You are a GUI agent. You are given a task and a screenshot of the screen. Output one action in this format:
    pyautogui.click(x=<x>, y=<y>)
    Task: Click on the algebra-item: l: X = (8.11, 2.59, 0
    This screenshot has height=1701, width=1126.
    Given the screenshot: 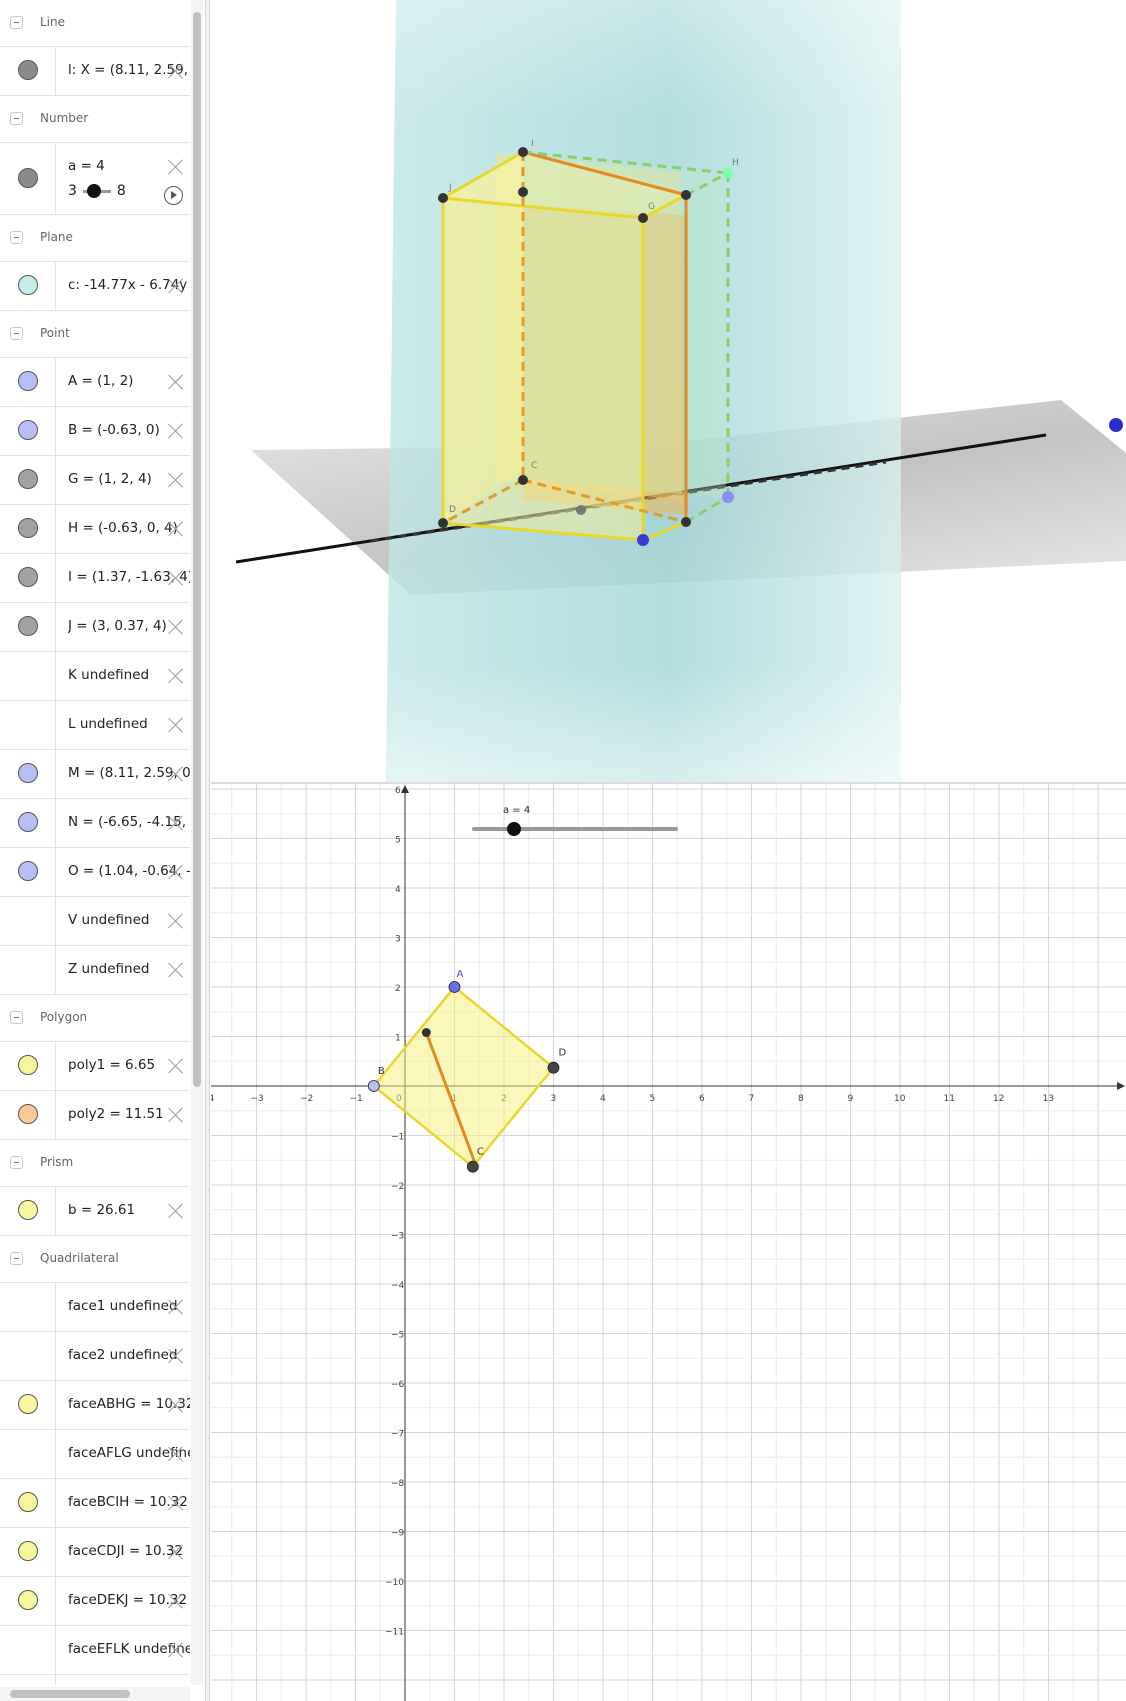 What is the action you would take?
    pyautogui.click(x=95, y=71)
    